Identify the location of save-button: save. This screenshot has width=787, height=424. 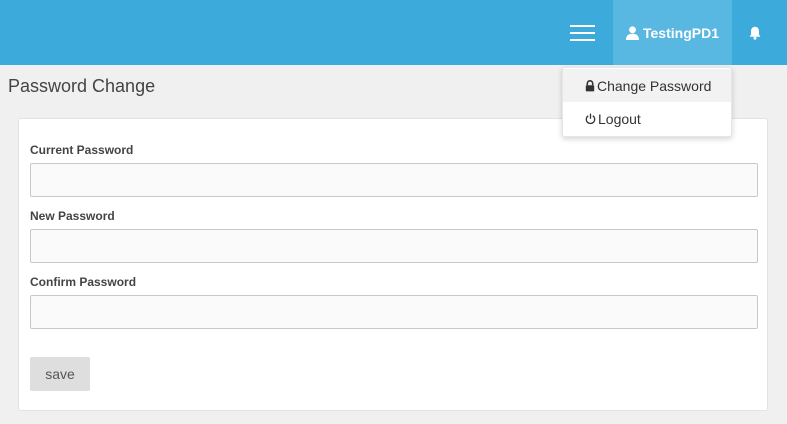
(60, 374).